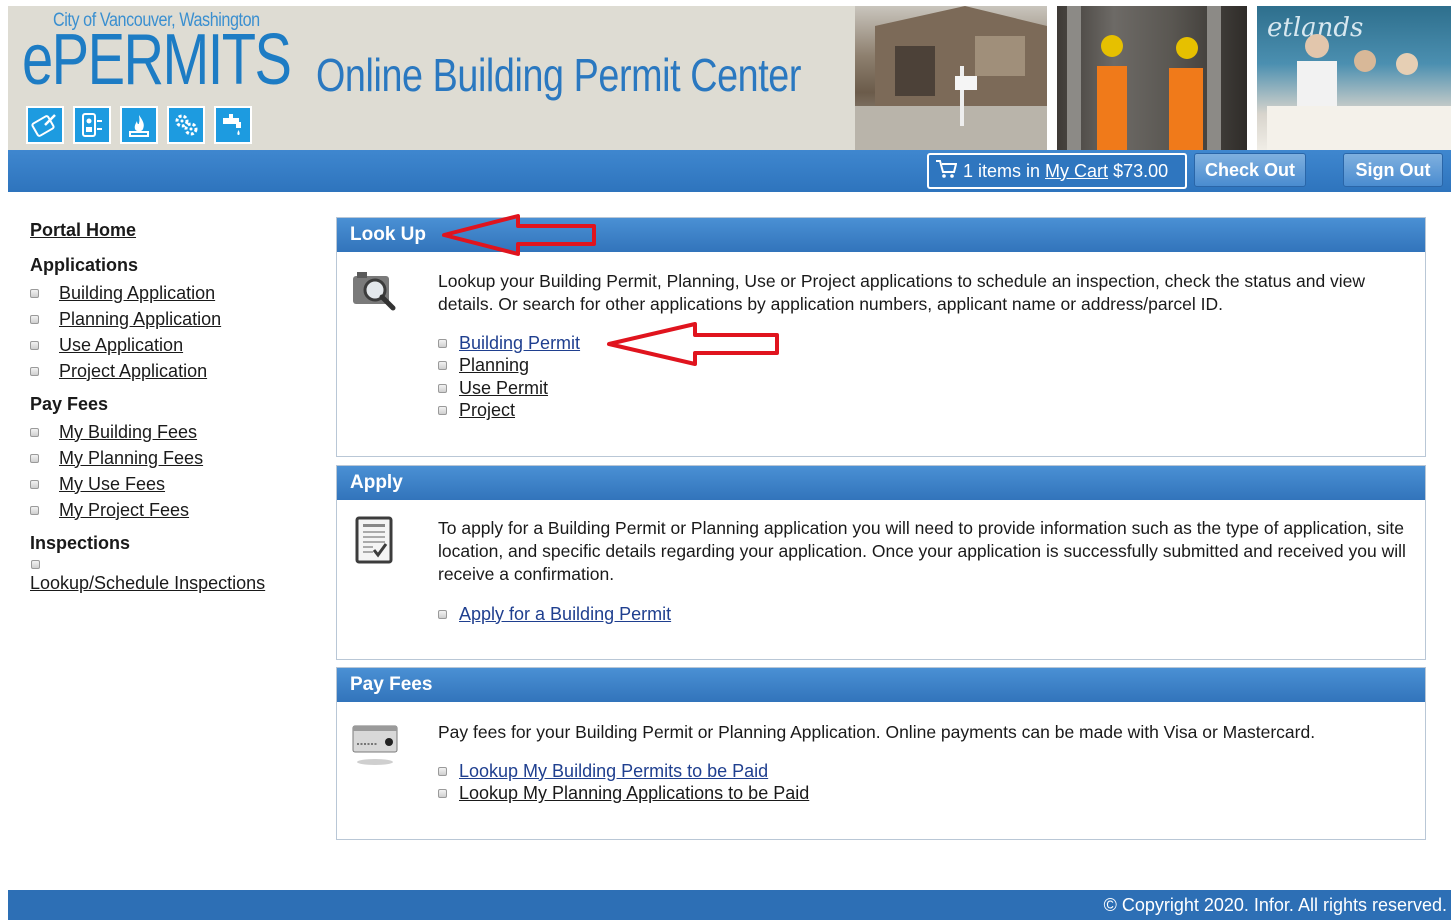 The image size is (1453, 920). I want to click on cart-summary: 1 items in My Cart $73.00, so click(1057, 171).